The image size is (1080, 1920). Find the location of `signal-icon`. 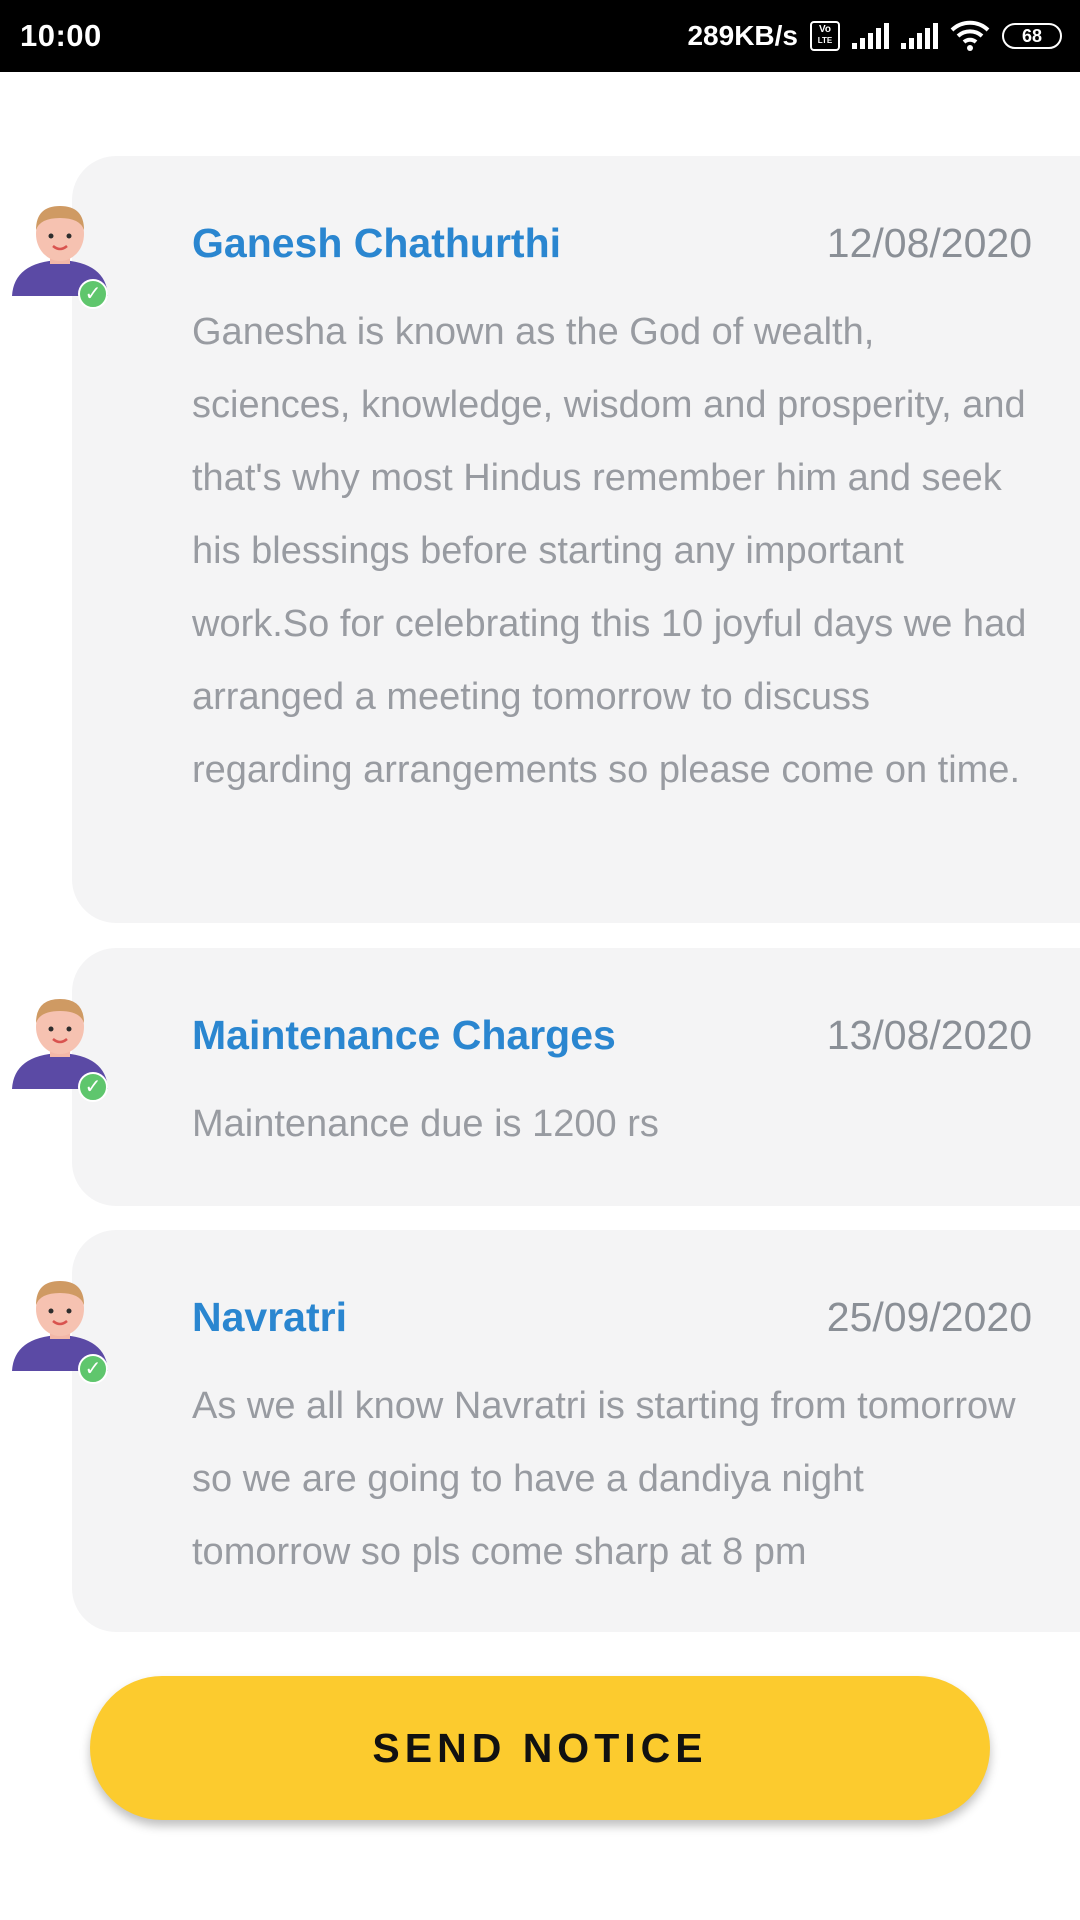

signal-icon is located at coordinates (870, 36).